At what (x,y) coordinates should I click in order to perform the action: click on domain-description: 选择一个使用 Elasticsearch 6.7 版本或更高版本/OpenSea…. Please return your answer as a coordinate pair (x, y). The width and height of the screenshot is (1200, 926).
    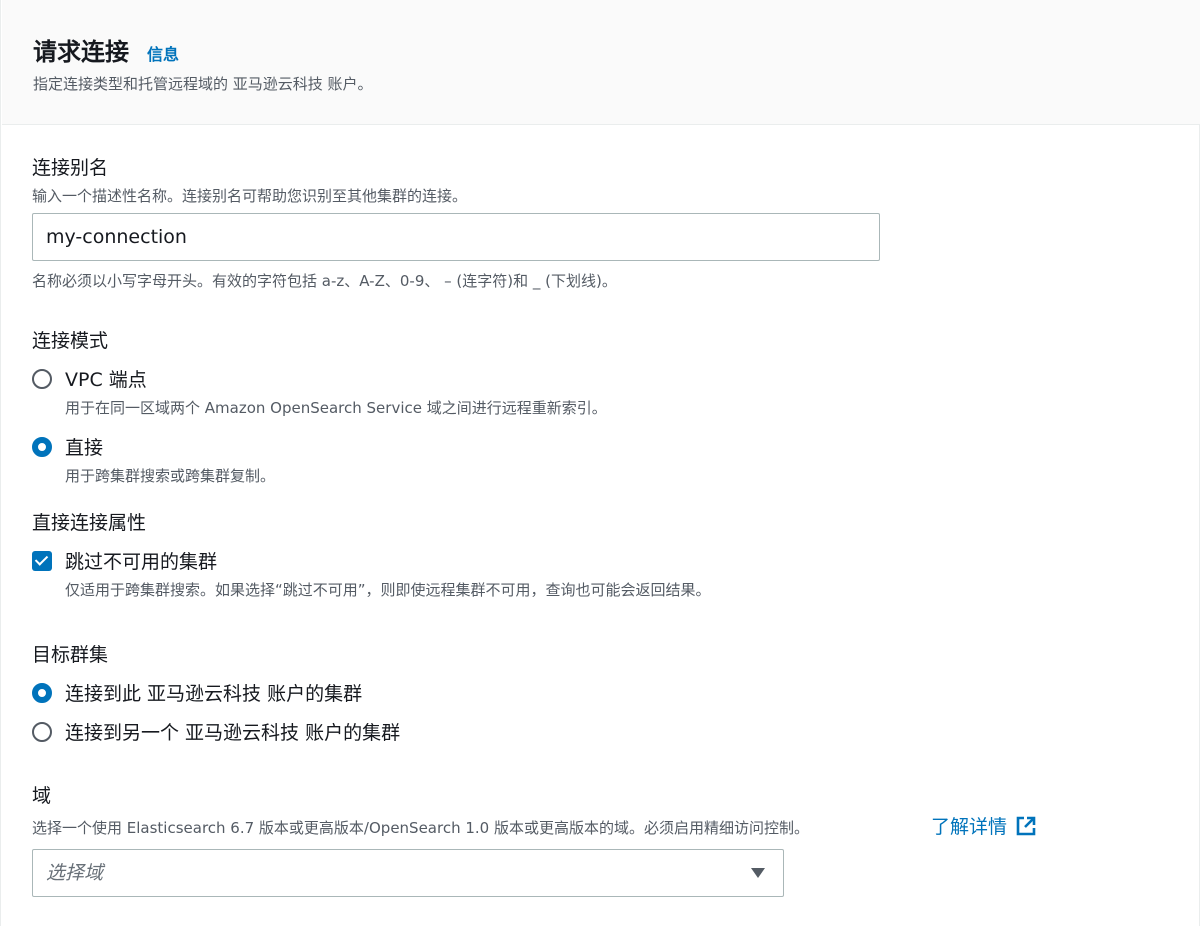
    Looking at the image, I should click on (420, 828).